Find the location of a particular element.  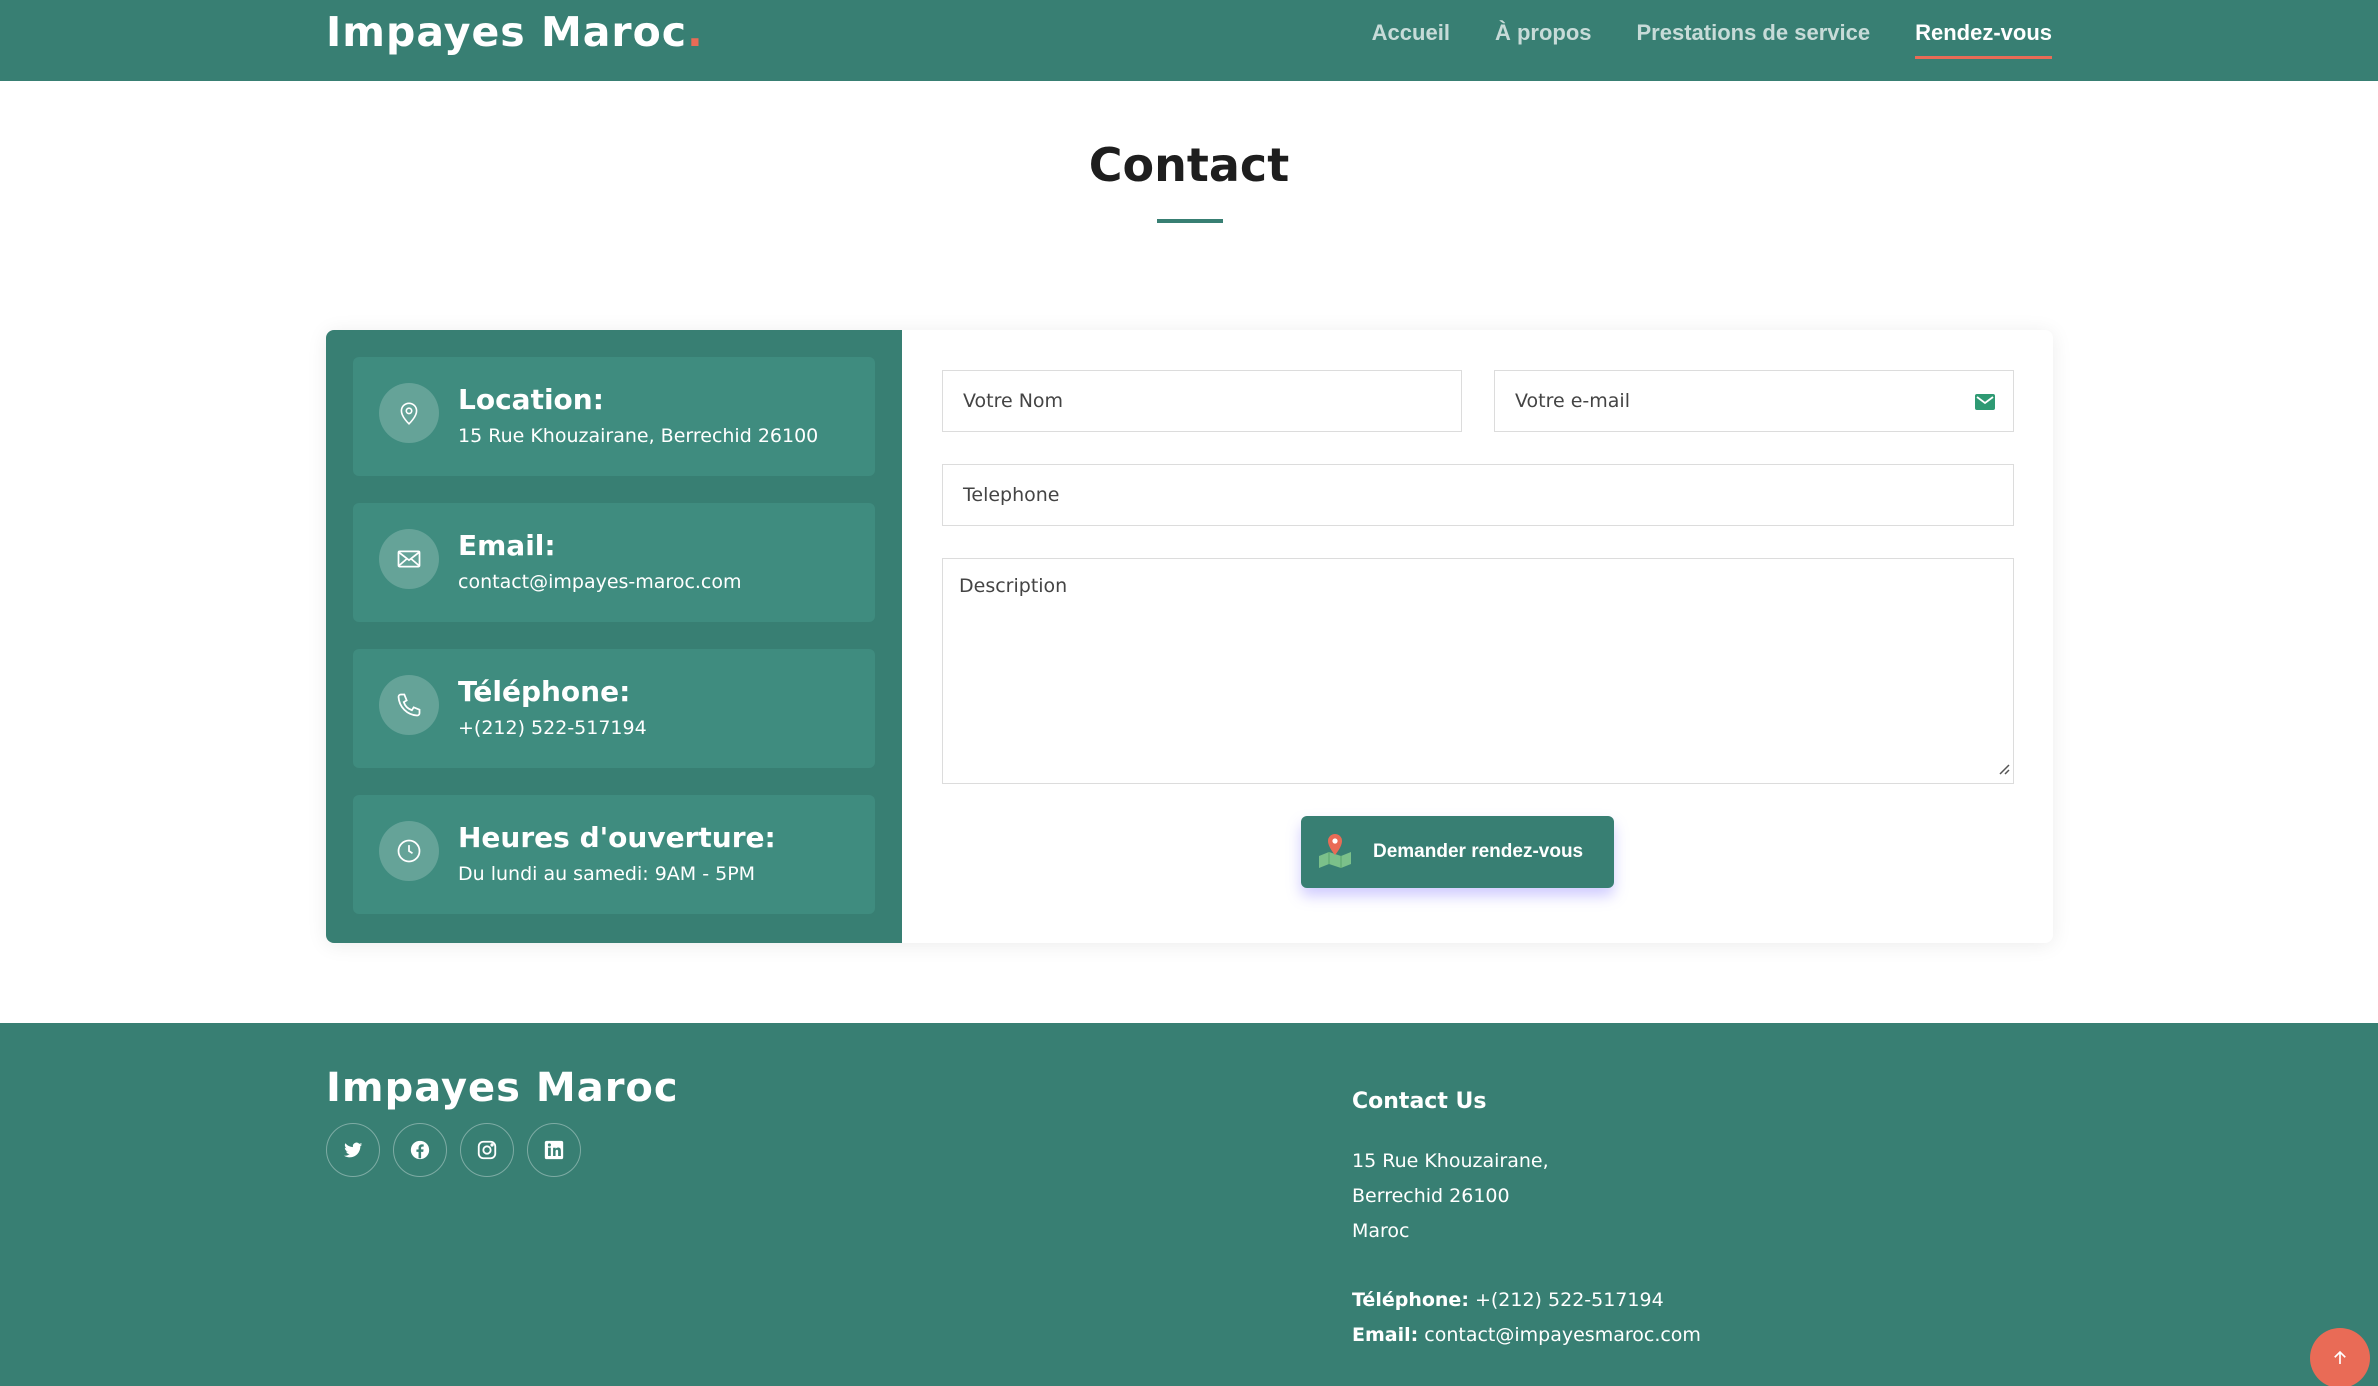

resize-grip-icon is located at coordinates (2003, 769).